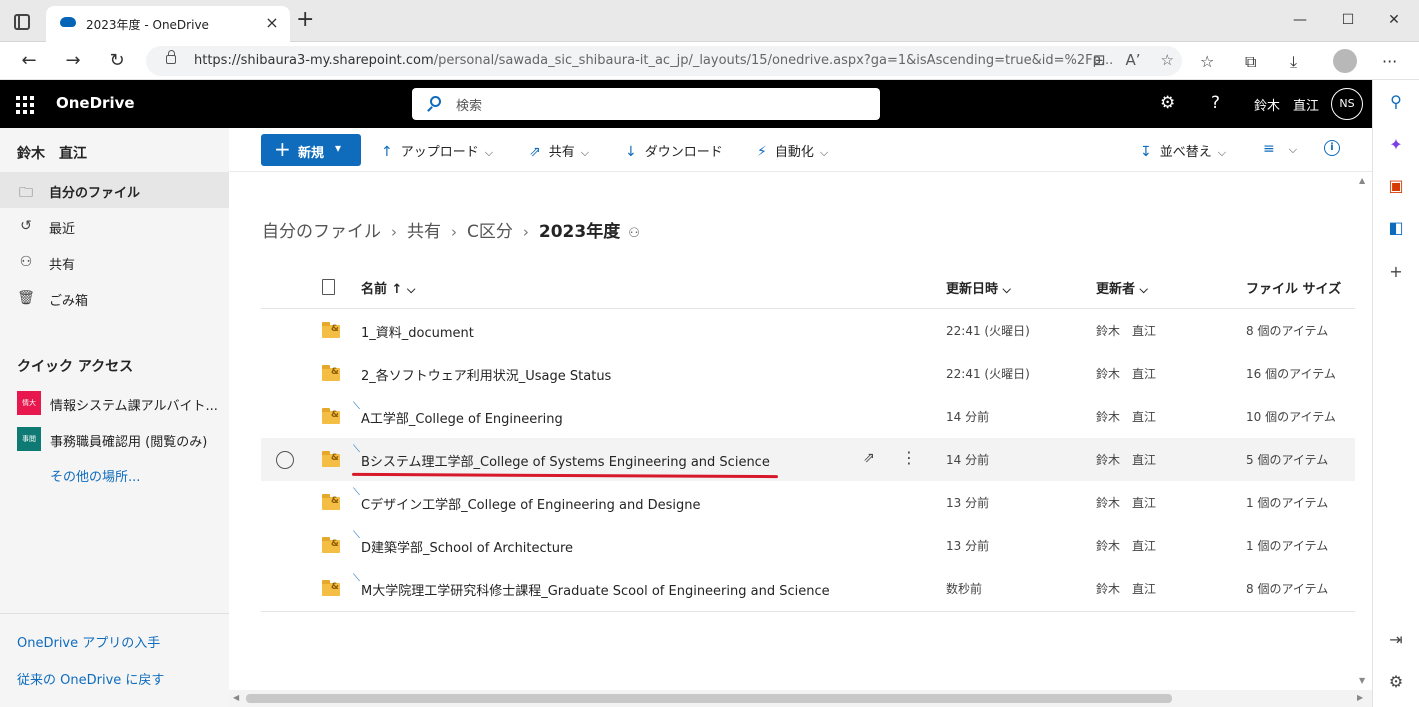 The image size is (1419, 707). Describe the element at coordinates (1133, 60) in the screenshot. I see `read-aloud-icon: Aʼ` at that location.